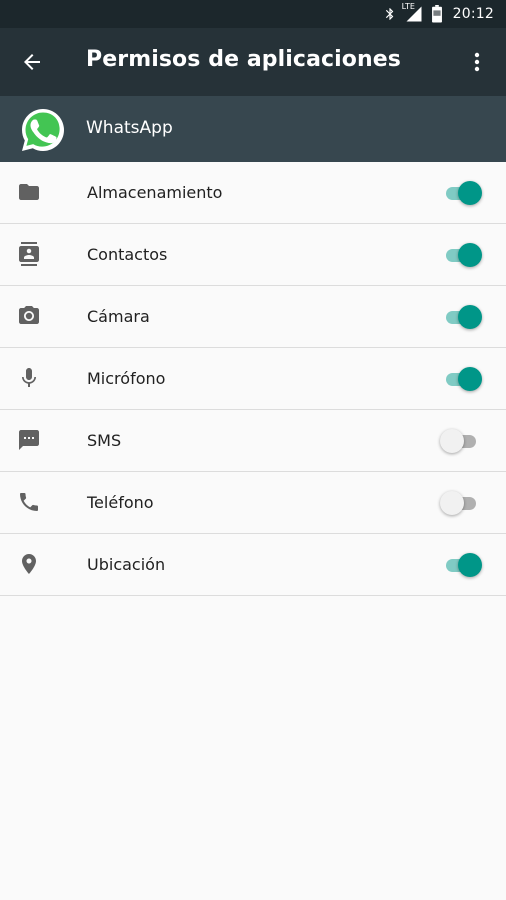 The height and width of the screenshot is (900, 506). What do you see at coordinates (29, 564) in the screenshot?
I see `location-icon` at bounding box center [29, 564].